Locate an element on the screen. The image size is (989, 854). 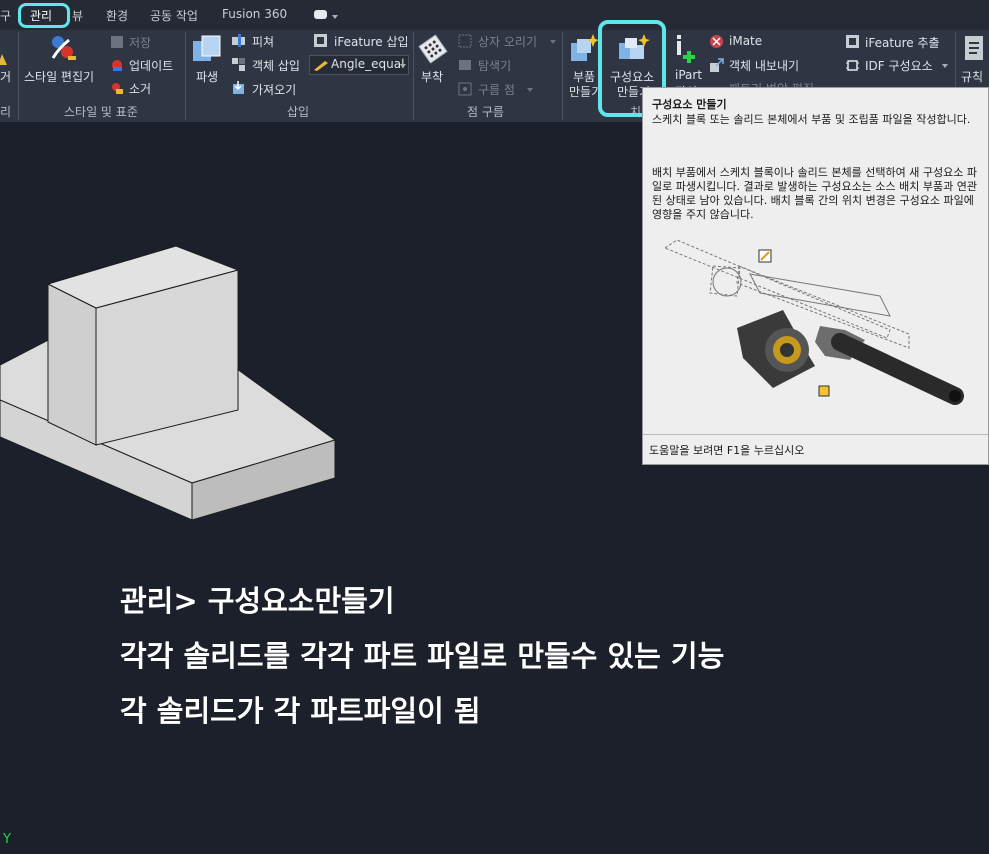
ifeature-extract-icon is located at coordinates (852, 41).